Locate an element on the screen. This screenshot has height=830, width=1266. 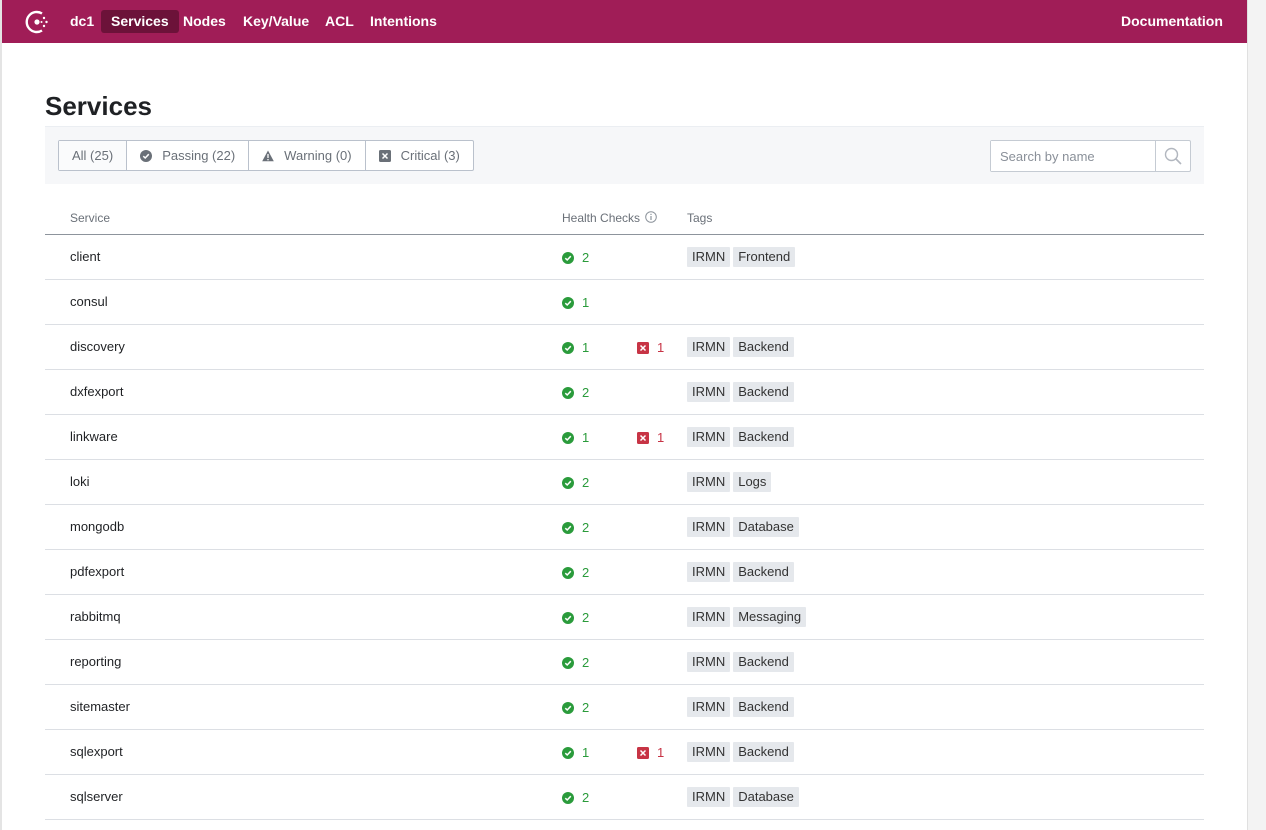
tag: Database is located at coordinates (766, 527).